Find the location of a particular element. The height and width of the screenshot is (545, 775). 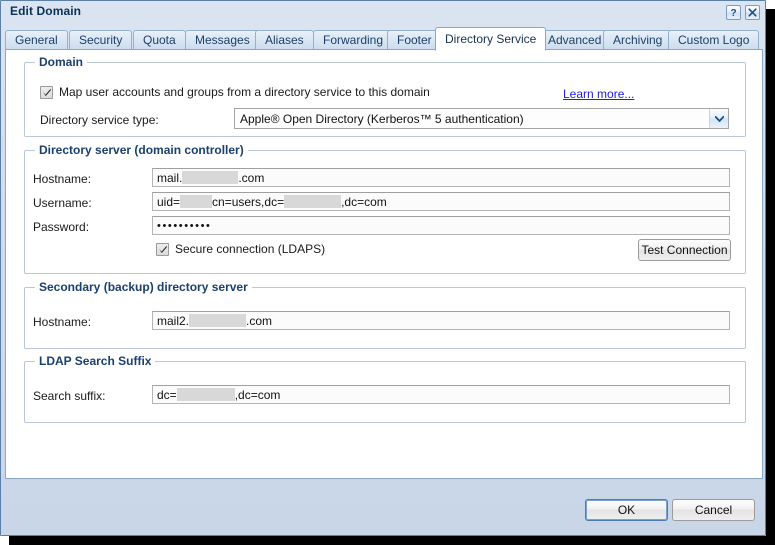

directory-server-hostname-label: Hostname: is located at coordinates (62, 179).